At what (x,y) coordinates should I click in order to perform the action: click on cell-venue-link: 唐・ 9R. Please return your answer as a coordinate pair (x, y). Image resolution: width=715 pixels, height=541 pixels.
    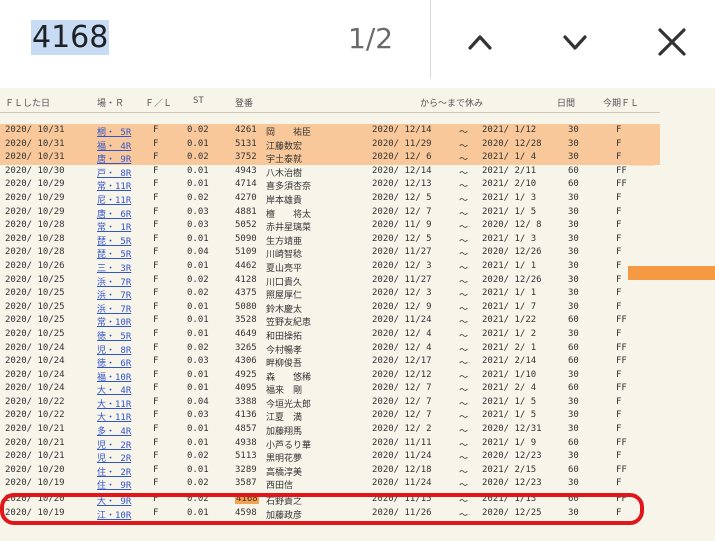
    Looking at the image, I should click on (114, 158).